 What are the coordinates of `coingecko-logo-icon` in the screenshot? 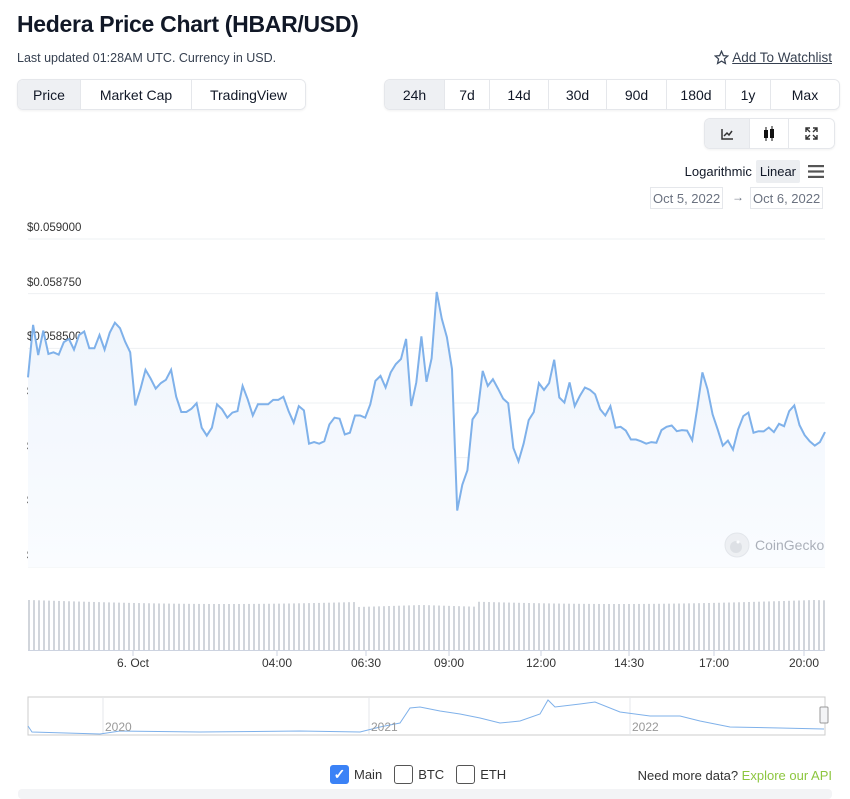 It's located at (737, 545).